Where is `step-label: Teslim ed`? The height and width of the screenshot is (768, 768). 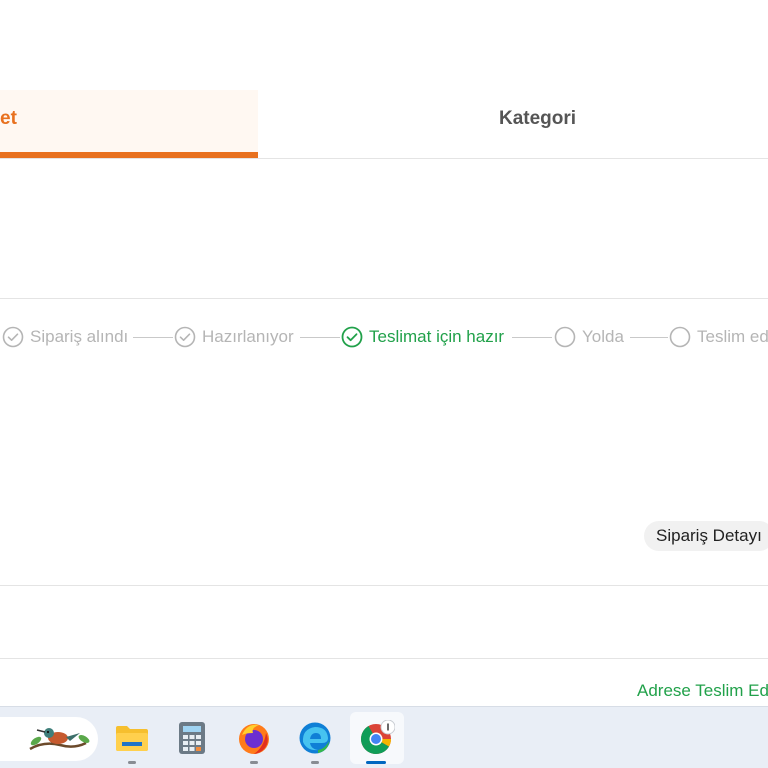
step-label: Teslim ed is located at coordinates (732, 336).